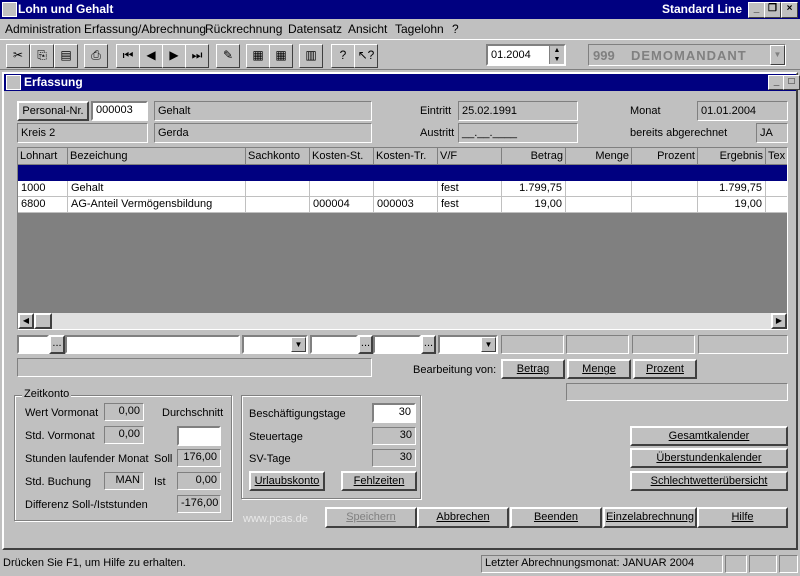 This screenshot has height=576, width=800. Describe the element at coordinates (96, 56) in the screenshot. I see `print-icon: ⎙` at that location.